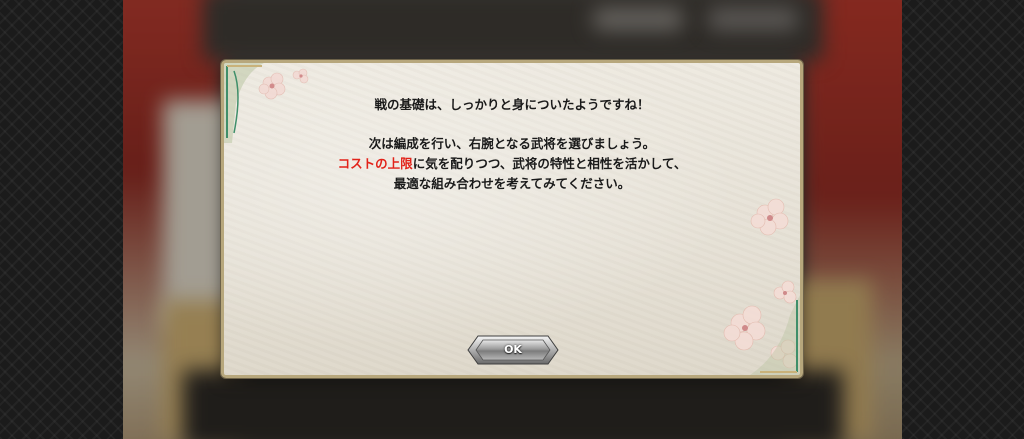 Image resolution: width=1024 pixels, height=439 pixels. Describe the element at coordinates (549, 163) in the screenshot. I see `message-line-3-rest: に気を配りつつ、武将の特性と相性を活かして、` at that location.